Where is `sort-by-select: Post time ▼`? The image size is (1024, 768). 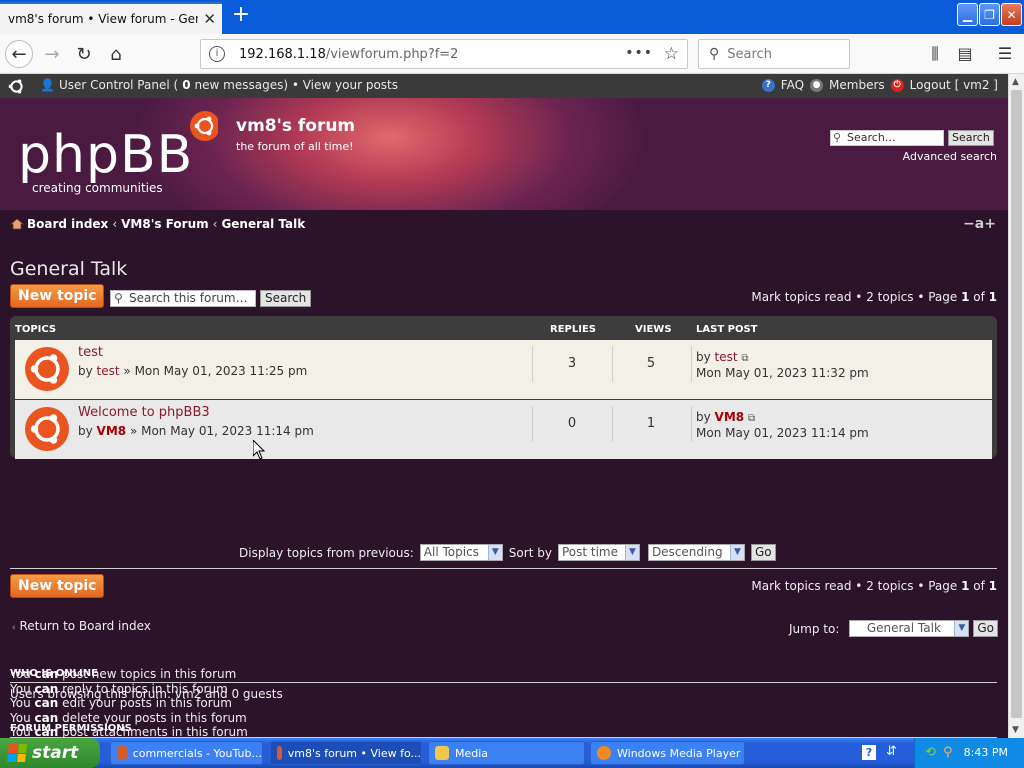 sort-by-select: Post time ▼ is located at coordinates (598, 552).